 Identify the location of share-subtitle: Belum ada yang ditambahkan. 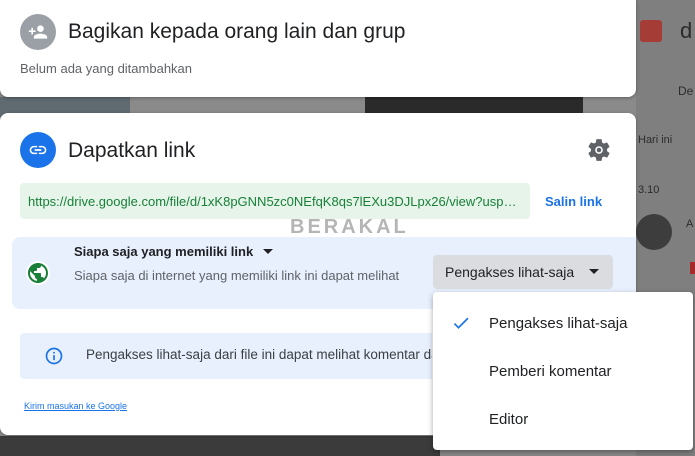
(106, 68).